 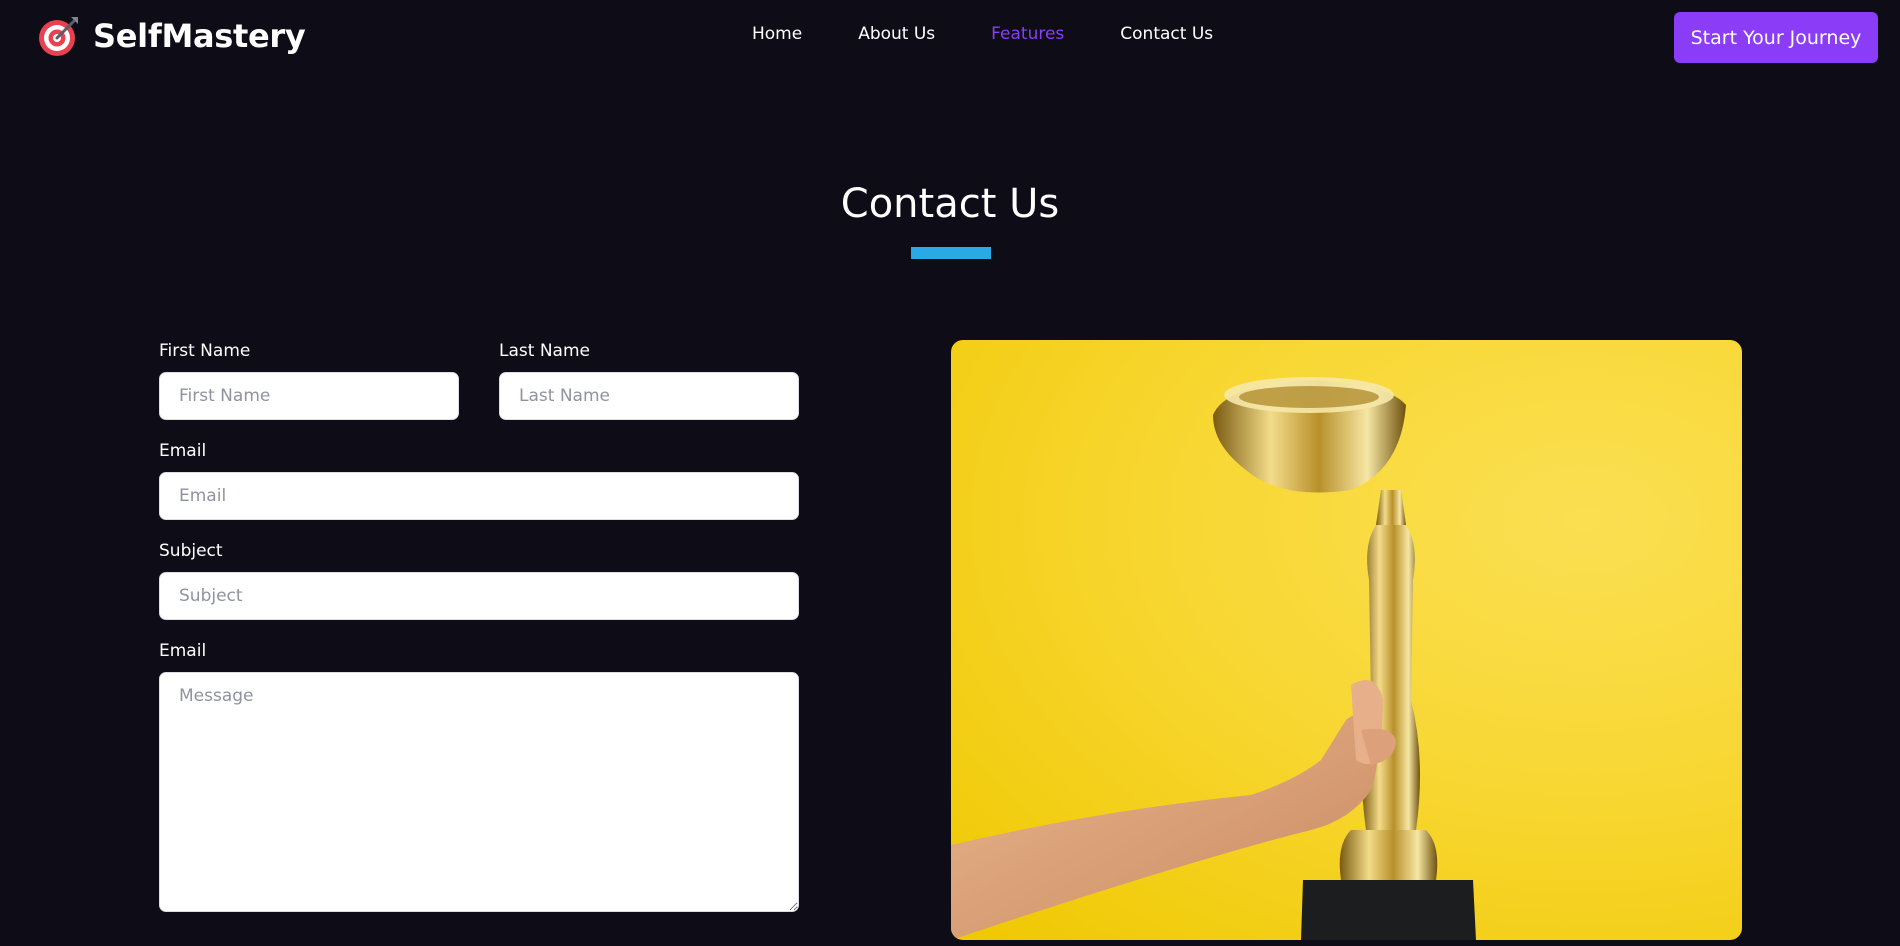 I want to click on first-name-input, so click(x=309, y=396).